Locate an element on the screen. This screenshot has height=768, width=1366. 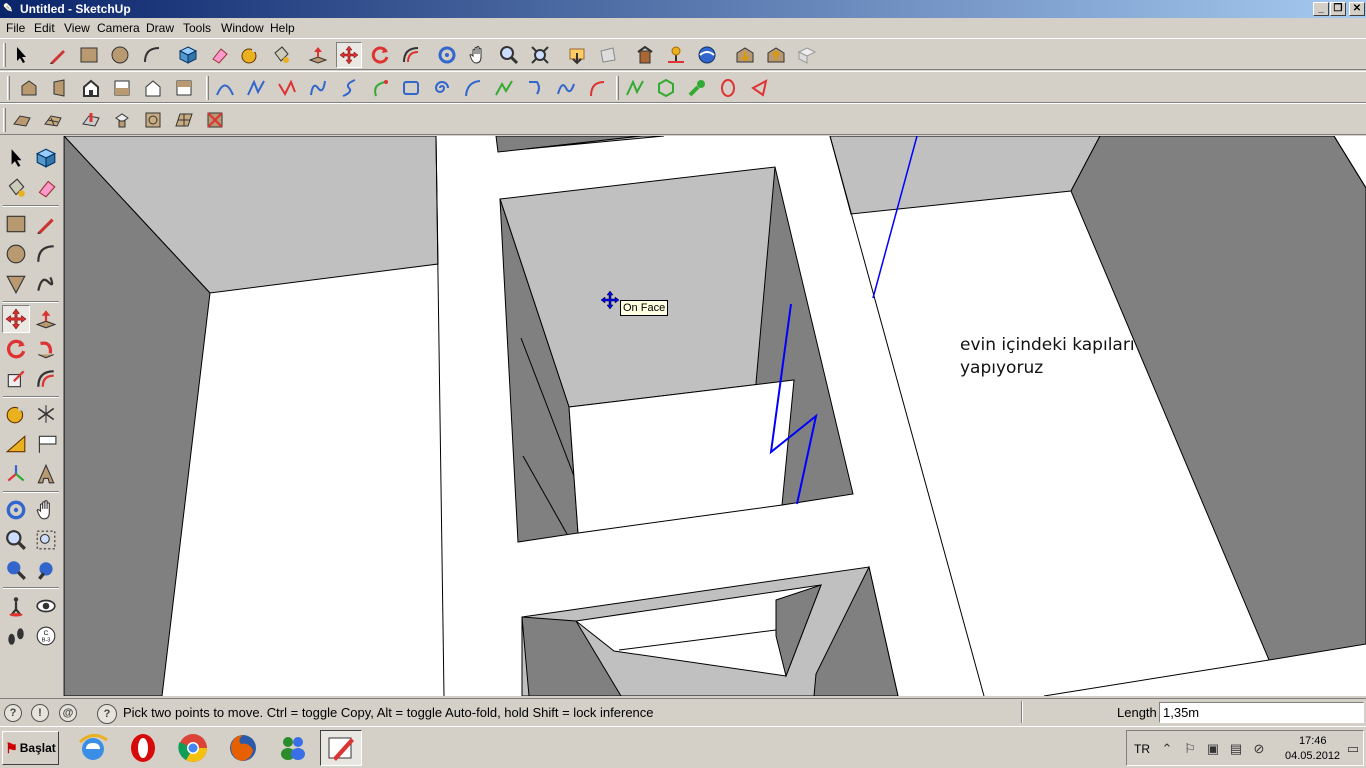
safely-remove-icon: ▣ is located at coordinates (1213, 749).